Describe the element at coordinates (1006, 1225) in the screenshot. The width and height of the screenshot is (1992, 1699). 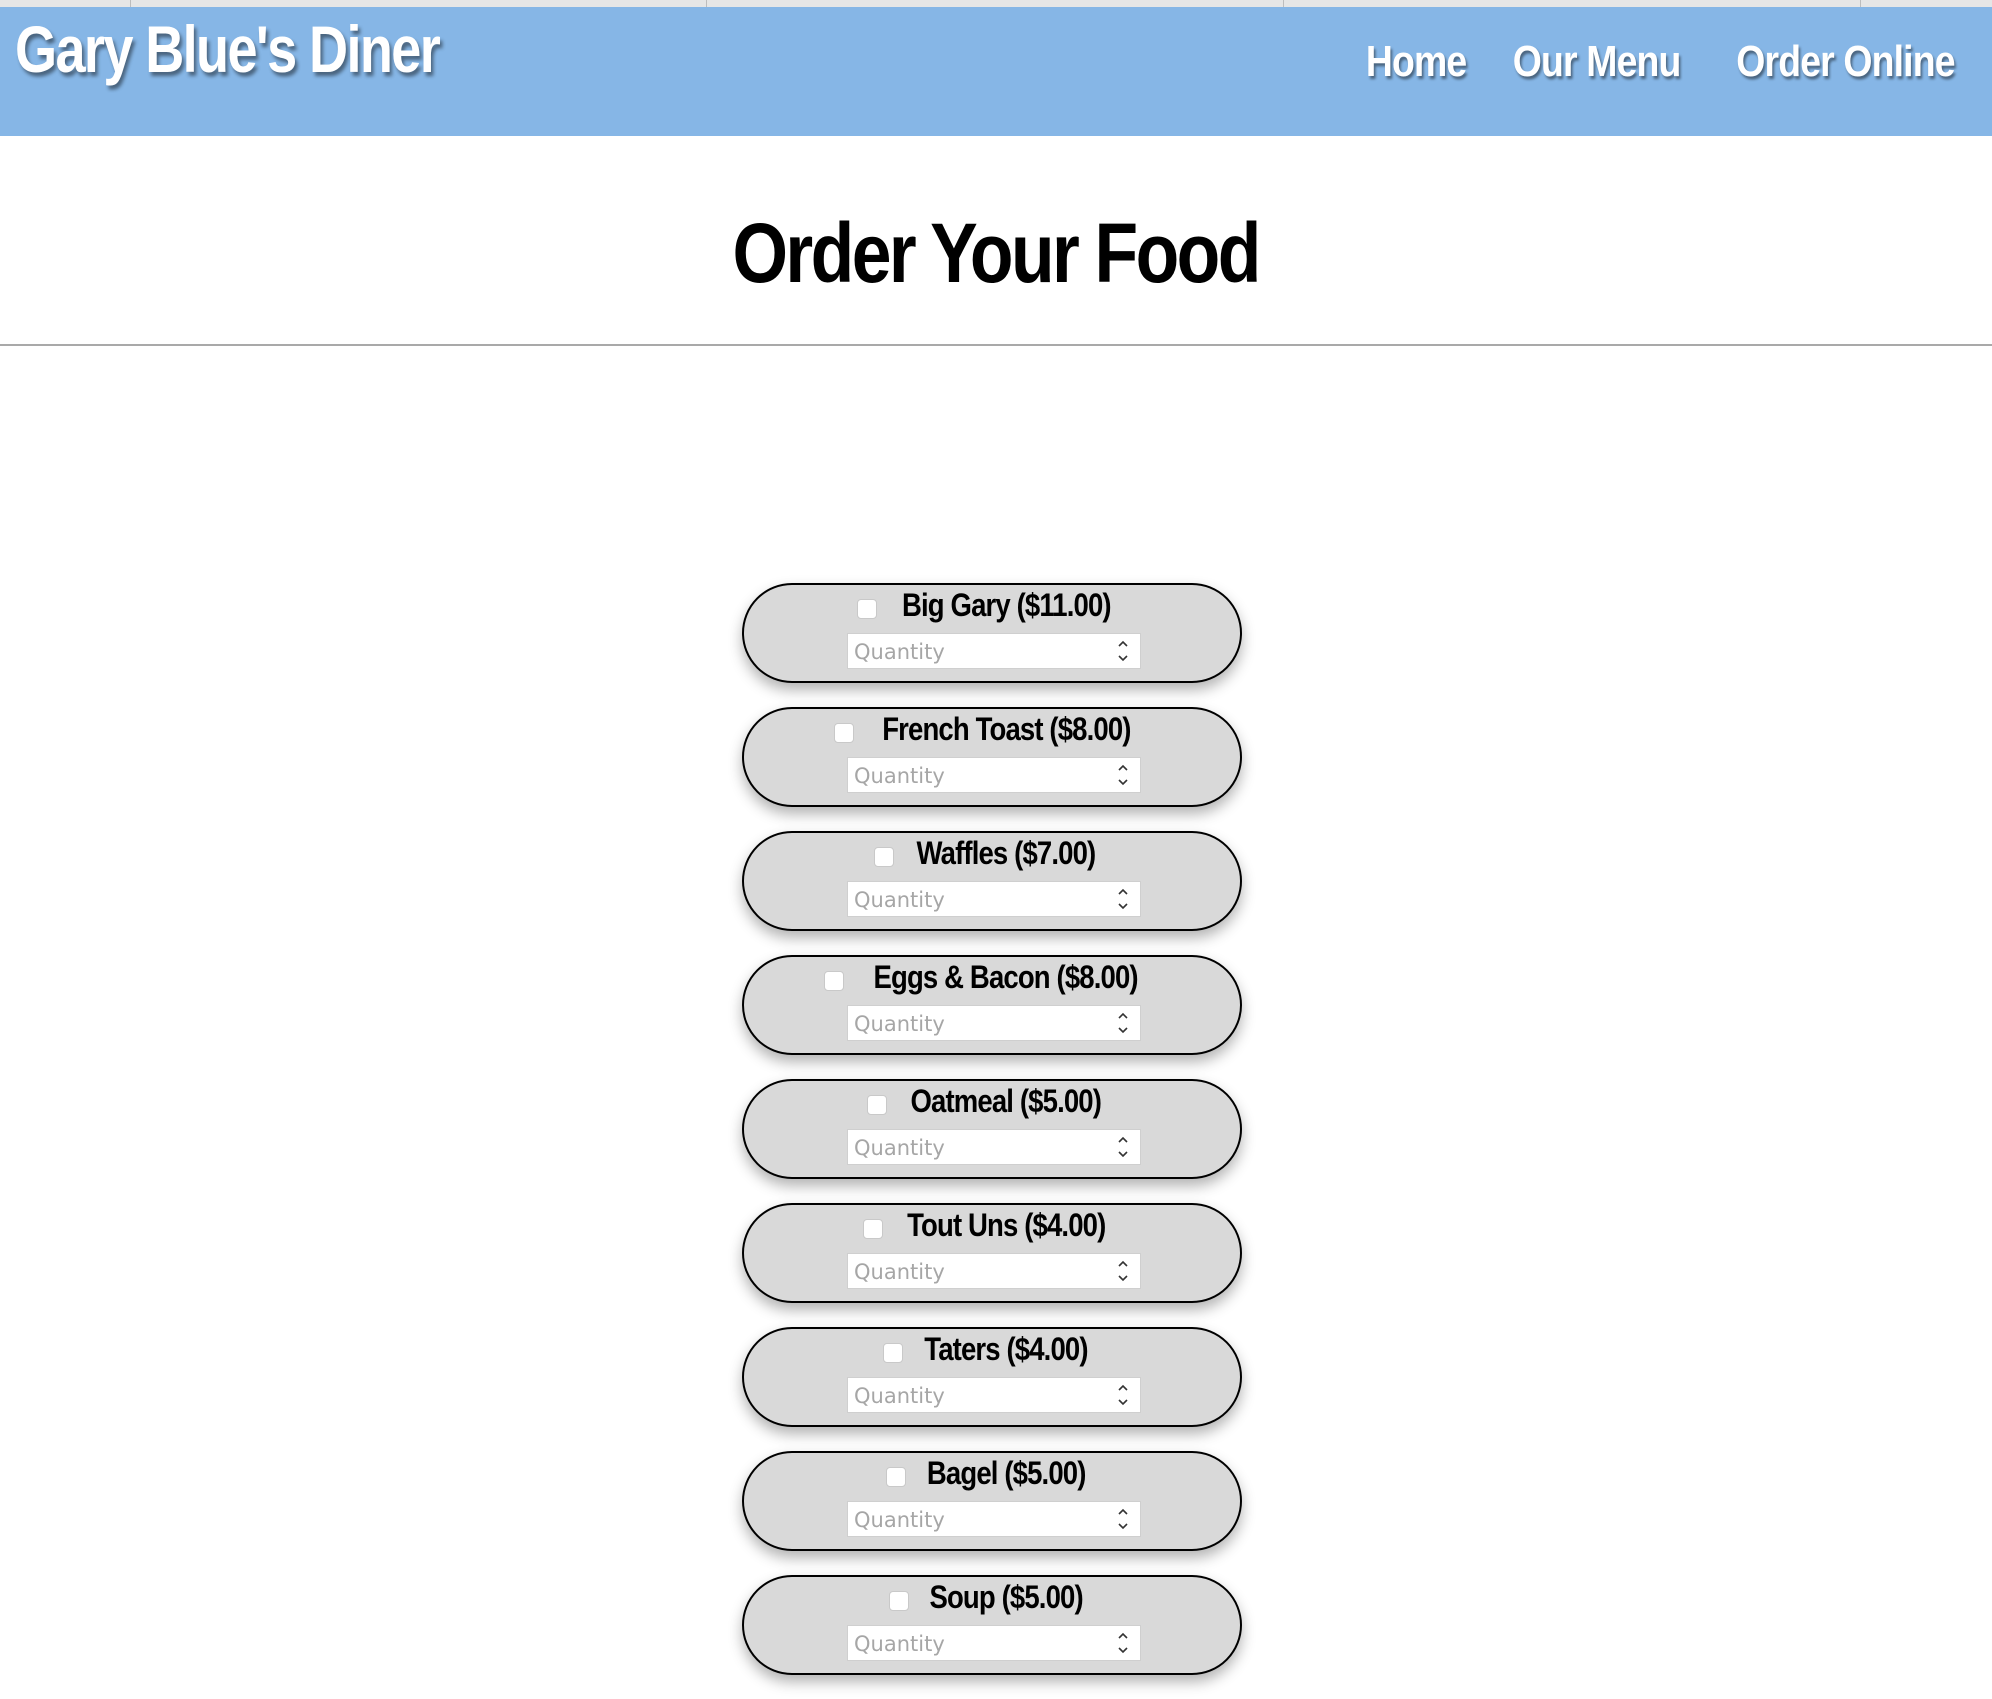
I see `order-item-label: Tout Uns ($4.00)` at that location.